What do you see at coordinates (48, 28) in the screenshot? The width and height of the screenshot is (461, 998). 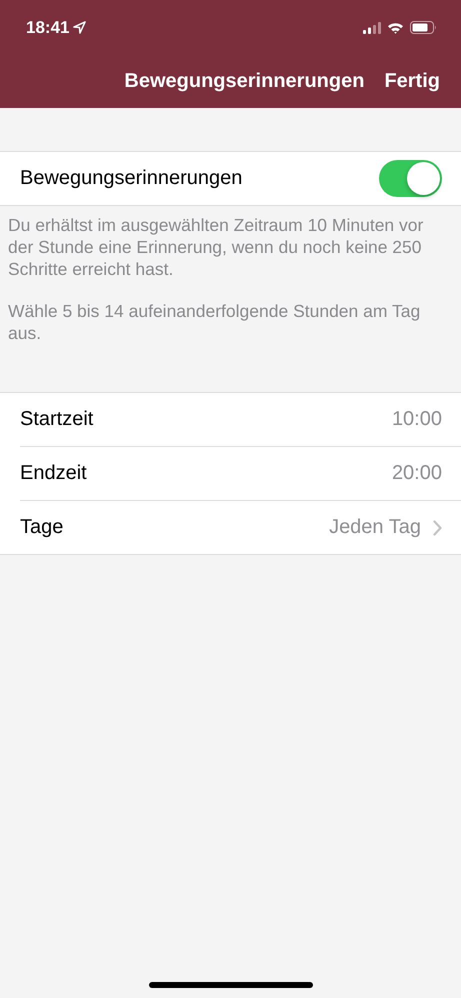 I see `status-time: 18:41` at bounding box center [48, 28].